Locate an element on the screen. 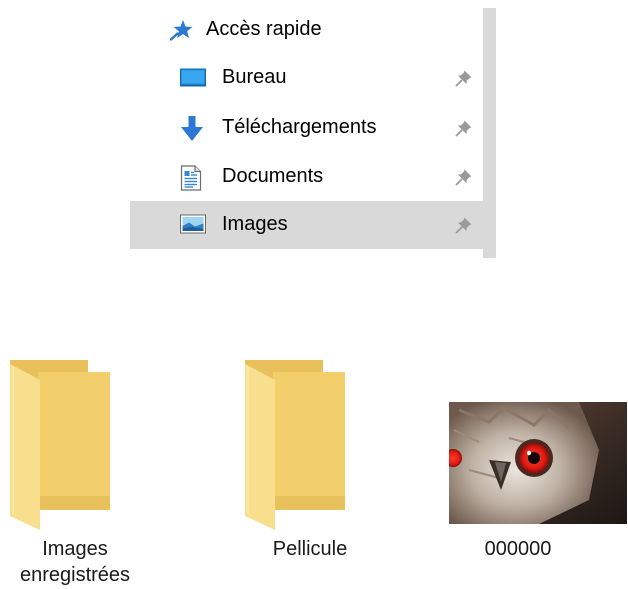 This screenshot has height=589, width=628. documents-icon is located at coordinates (192, 178).